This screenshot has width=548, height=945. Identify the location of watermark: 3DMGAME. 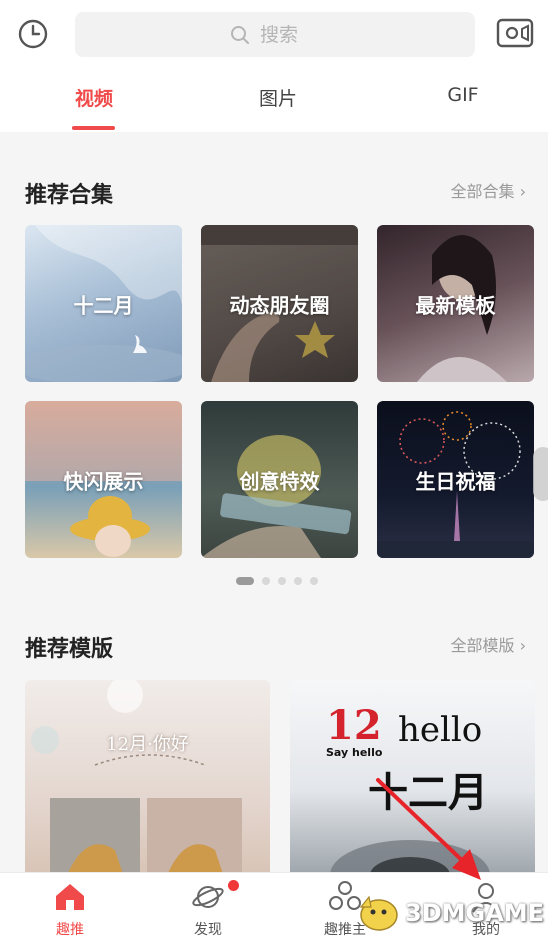
(449, 913).